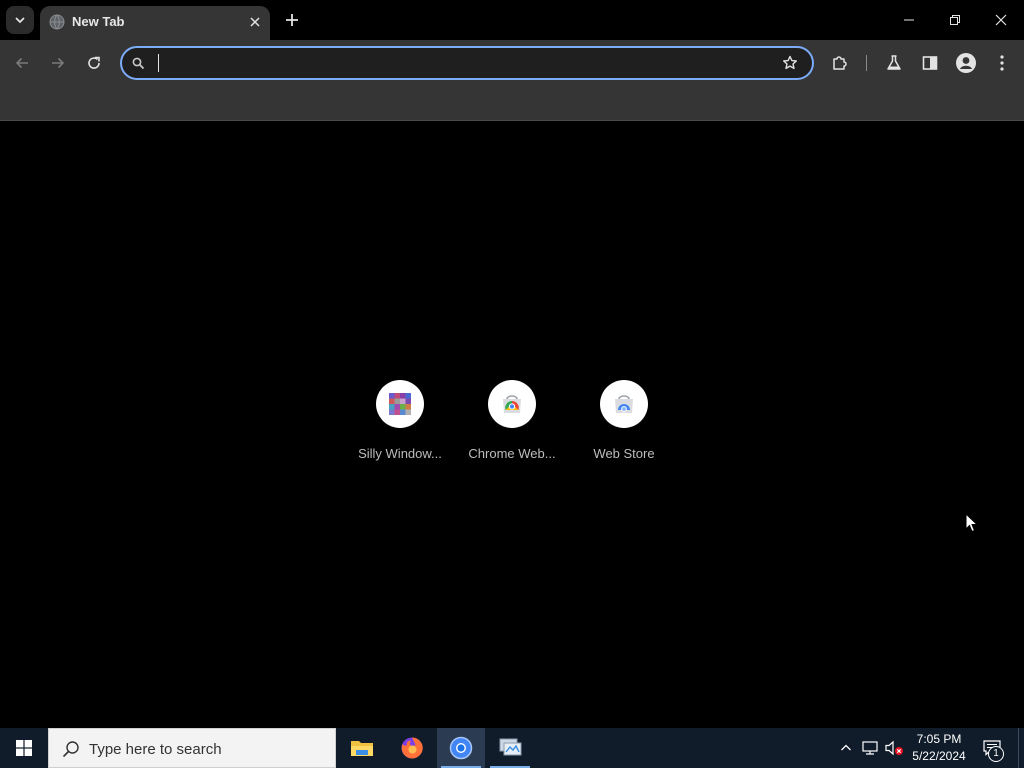  I want to click on close-window-button, so click(1001, 20).